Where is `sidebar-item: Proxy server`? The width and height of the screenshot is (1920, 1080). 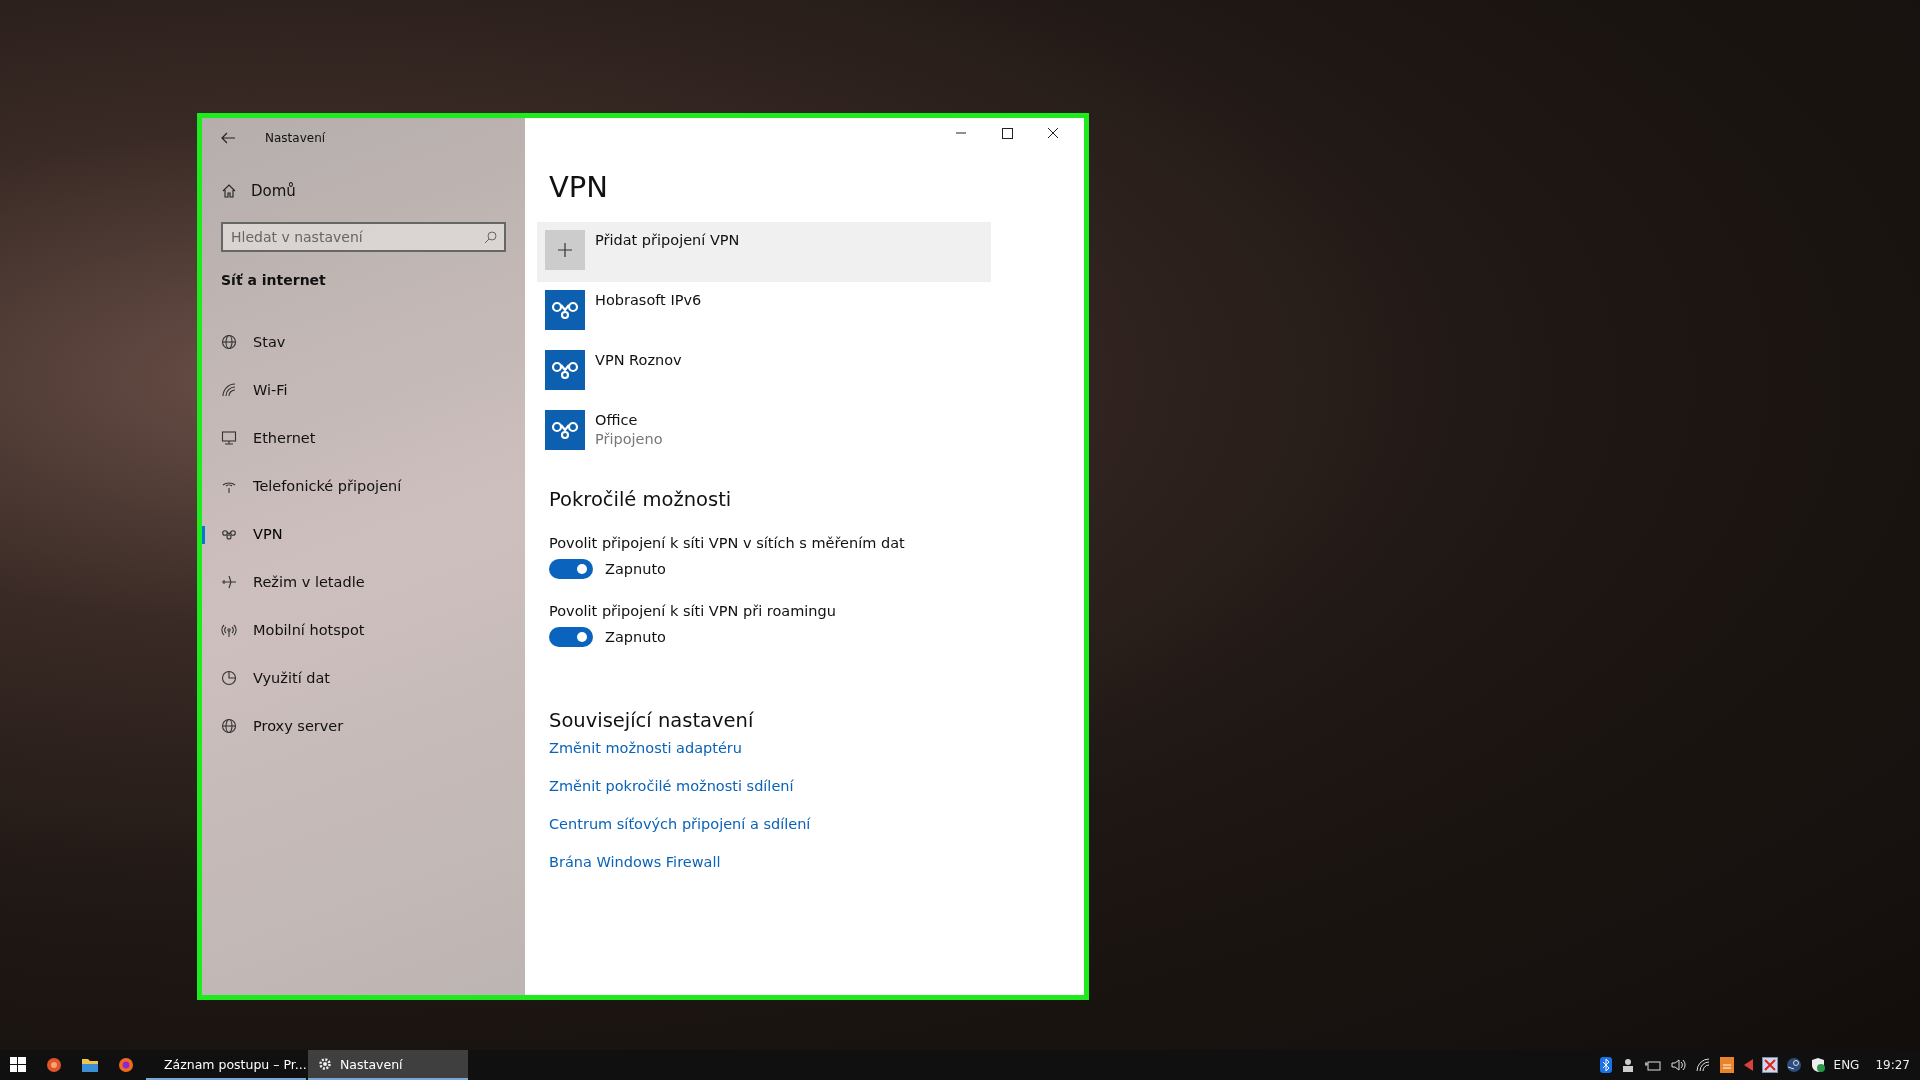
sidebar-item: Proxy server is located at coordinates (363, 726).